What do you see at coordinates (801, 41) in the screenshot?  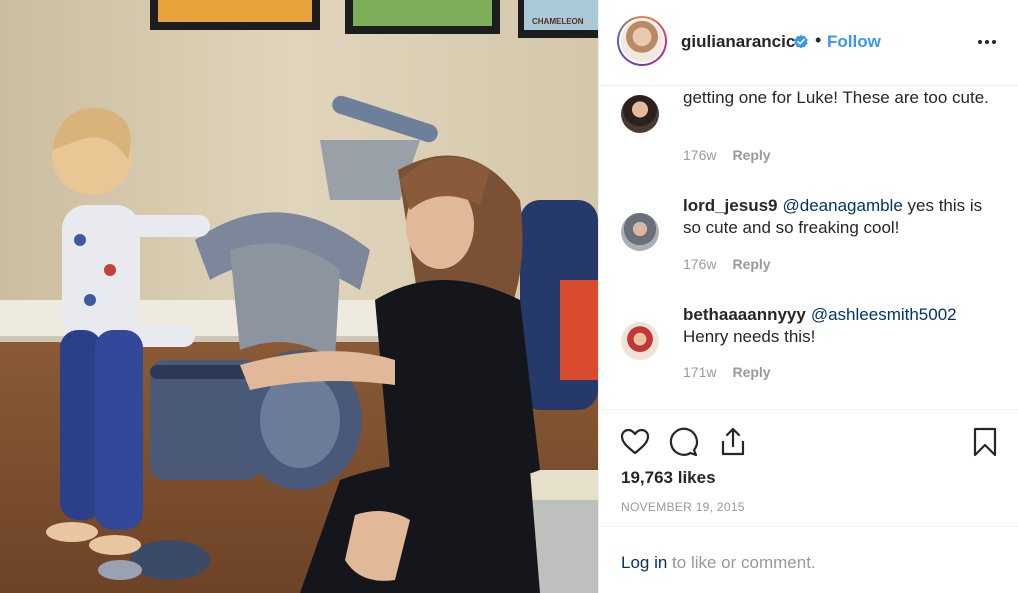 I see `verified-badge-icon` at bounding box center [801, 41].